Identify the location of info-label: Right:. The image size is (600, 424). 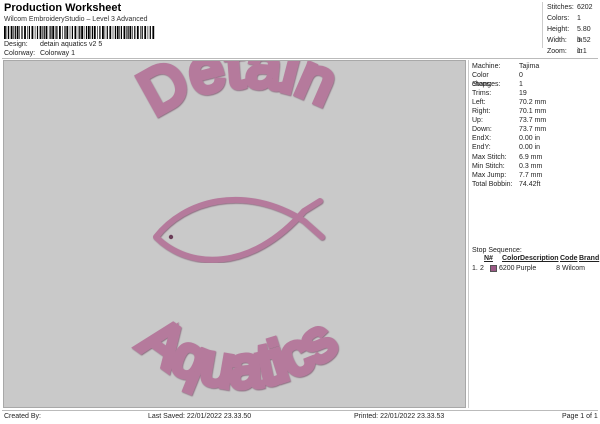
(481, 112).